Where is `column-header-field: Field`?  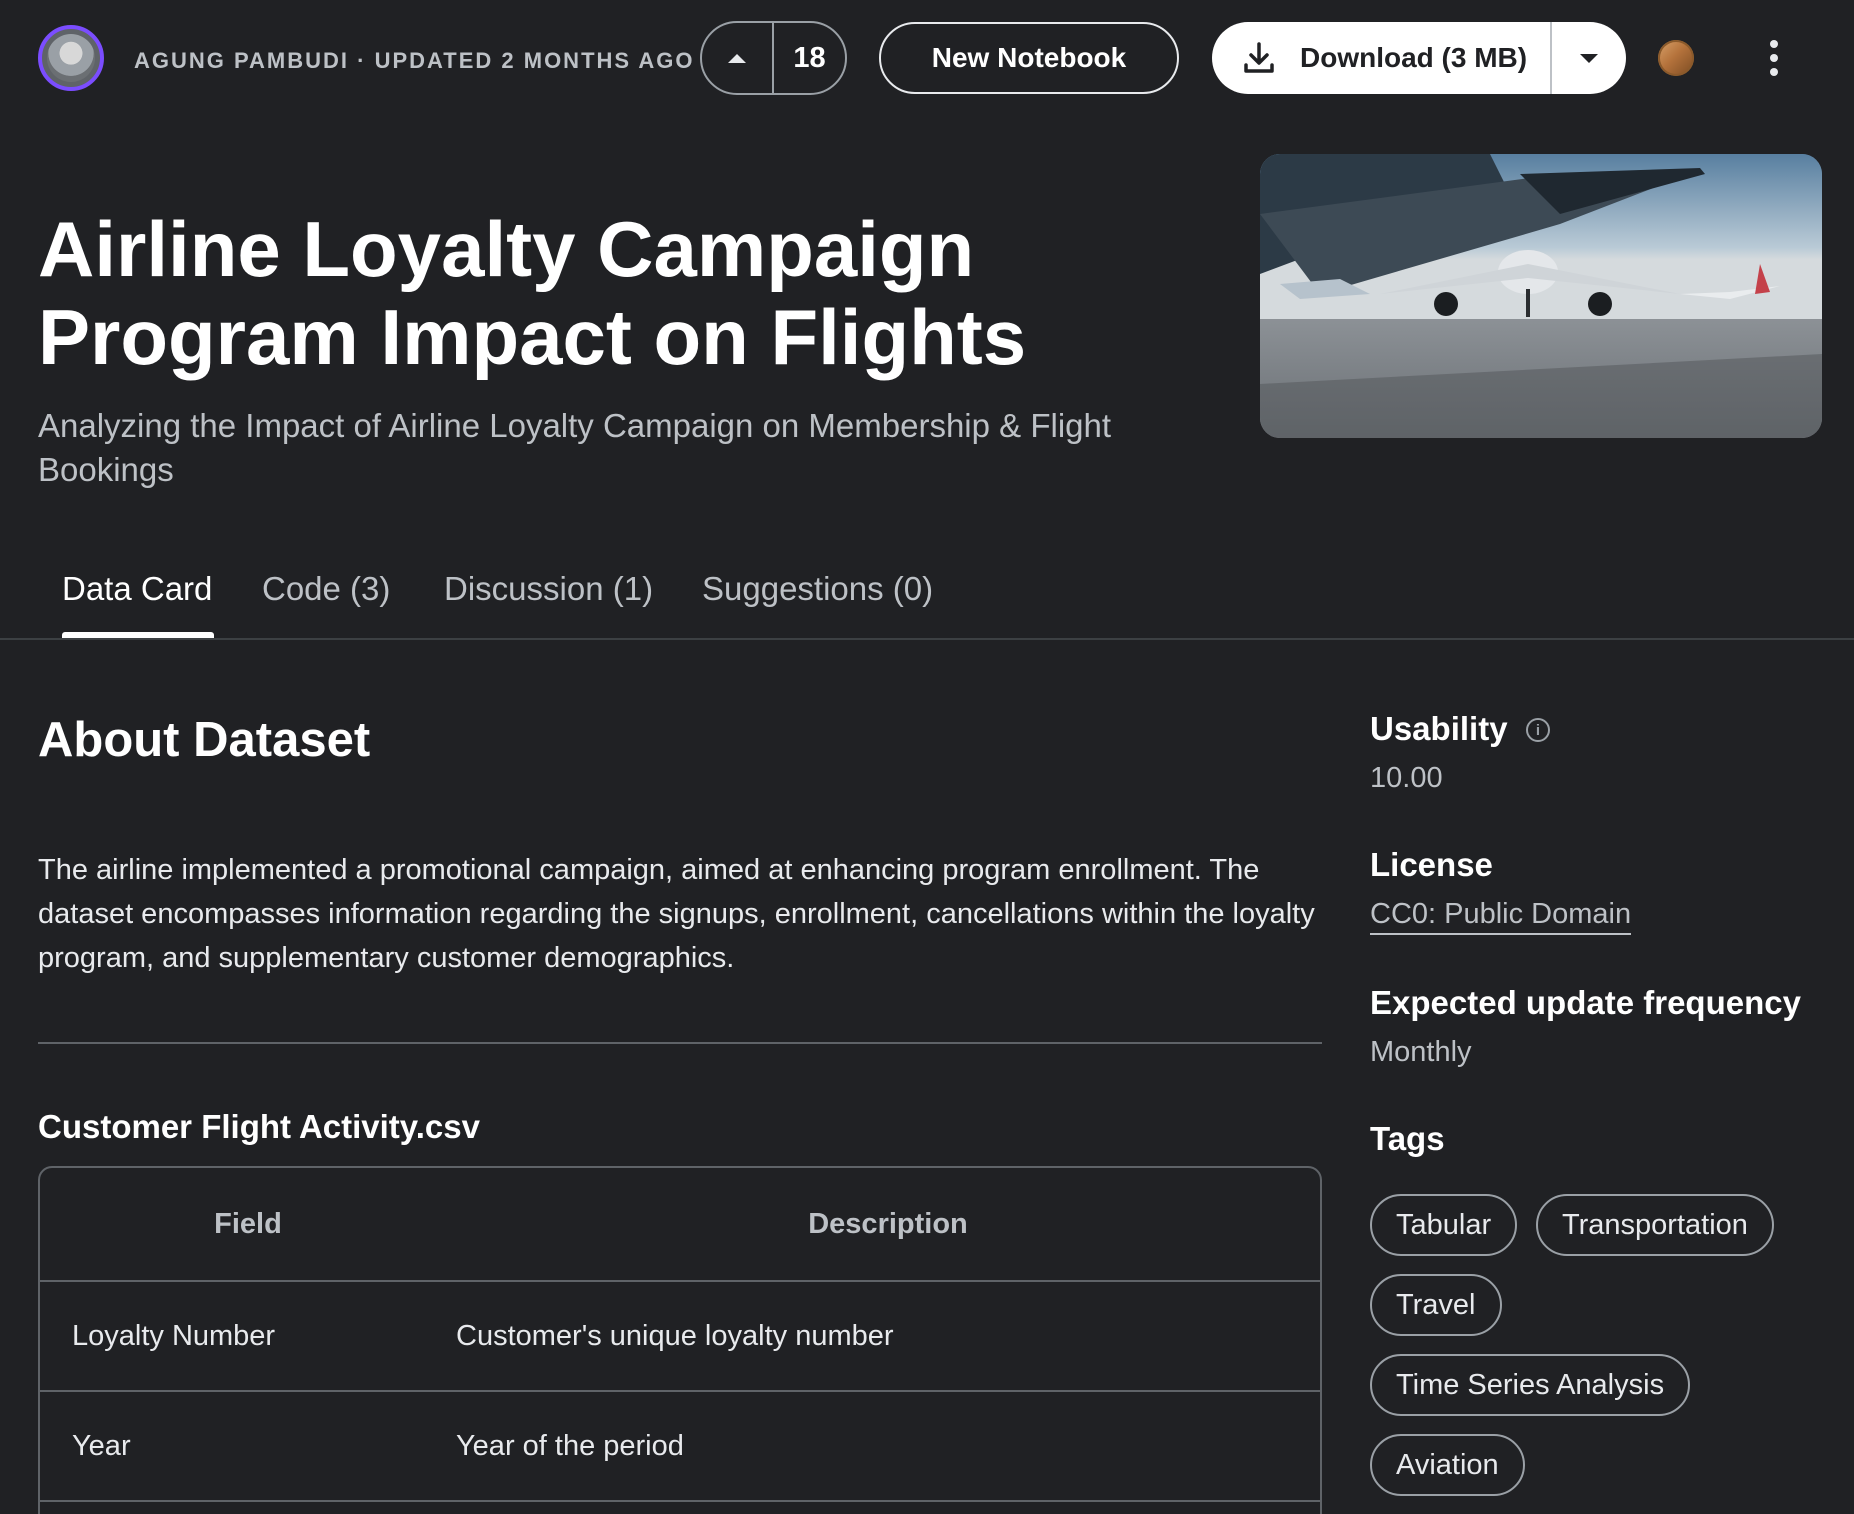 column-header-field: Field is located at coordinates (248, 1223).